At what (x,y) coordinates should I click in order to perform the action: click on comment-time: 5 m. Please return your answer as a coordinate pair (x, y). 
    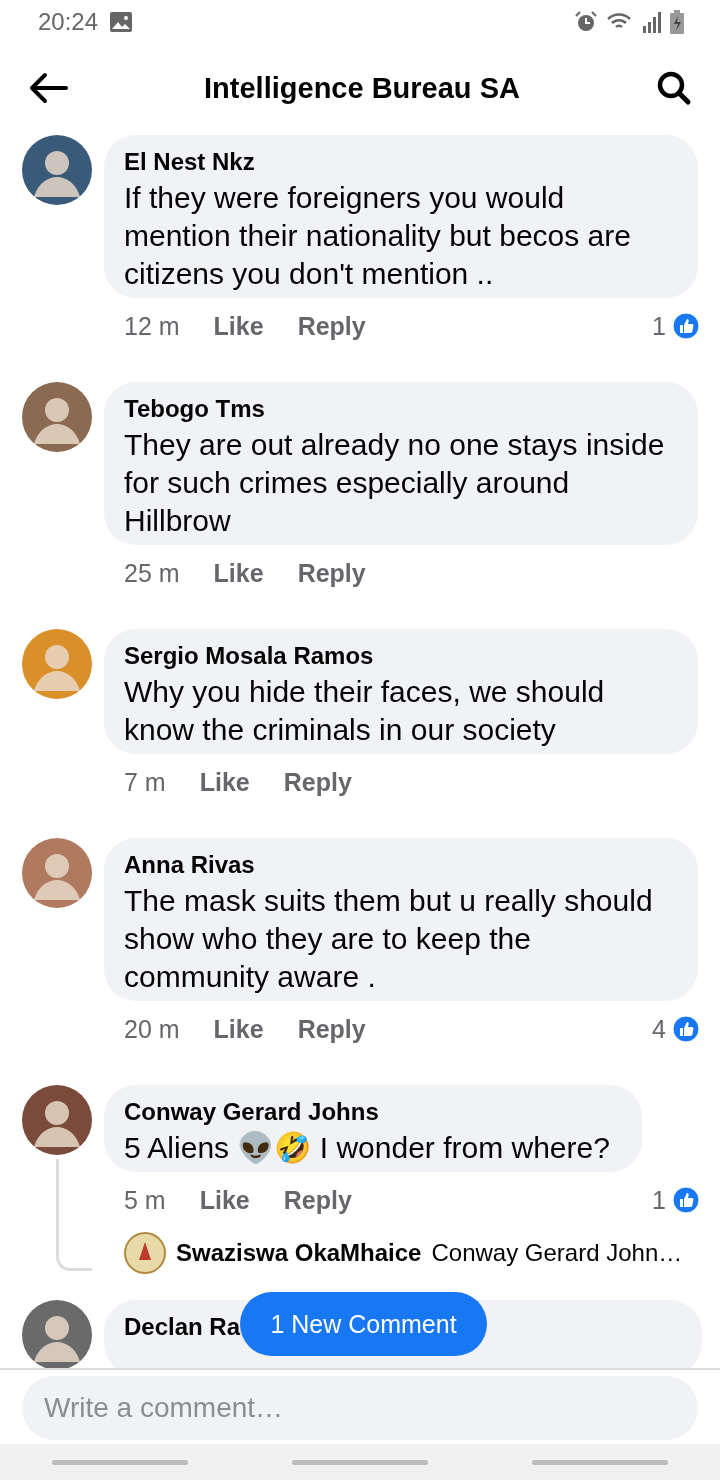
    Looking at the image, I should click on (145, 1200).